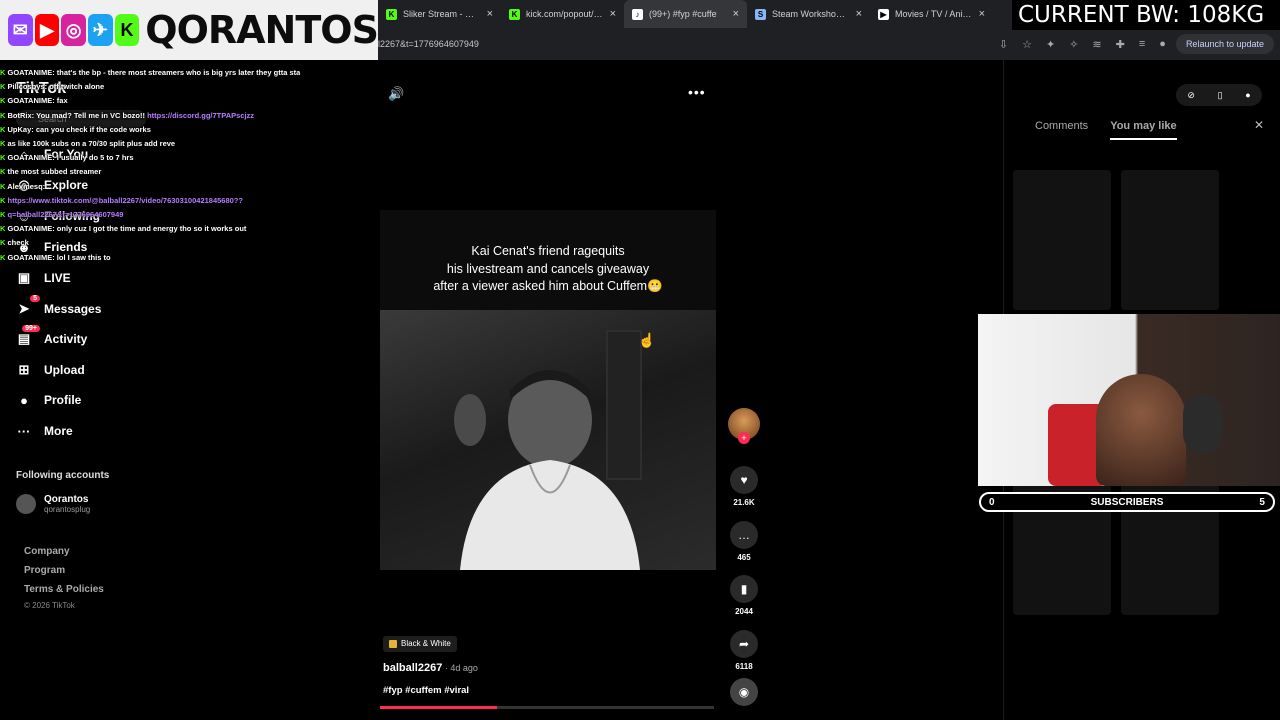 The width and height of the screenshot is (1280, 720). Describe the element at coordinates (1224, 44) in the screenshot. I see `relaunch-button: Relaunch to update` at that location.